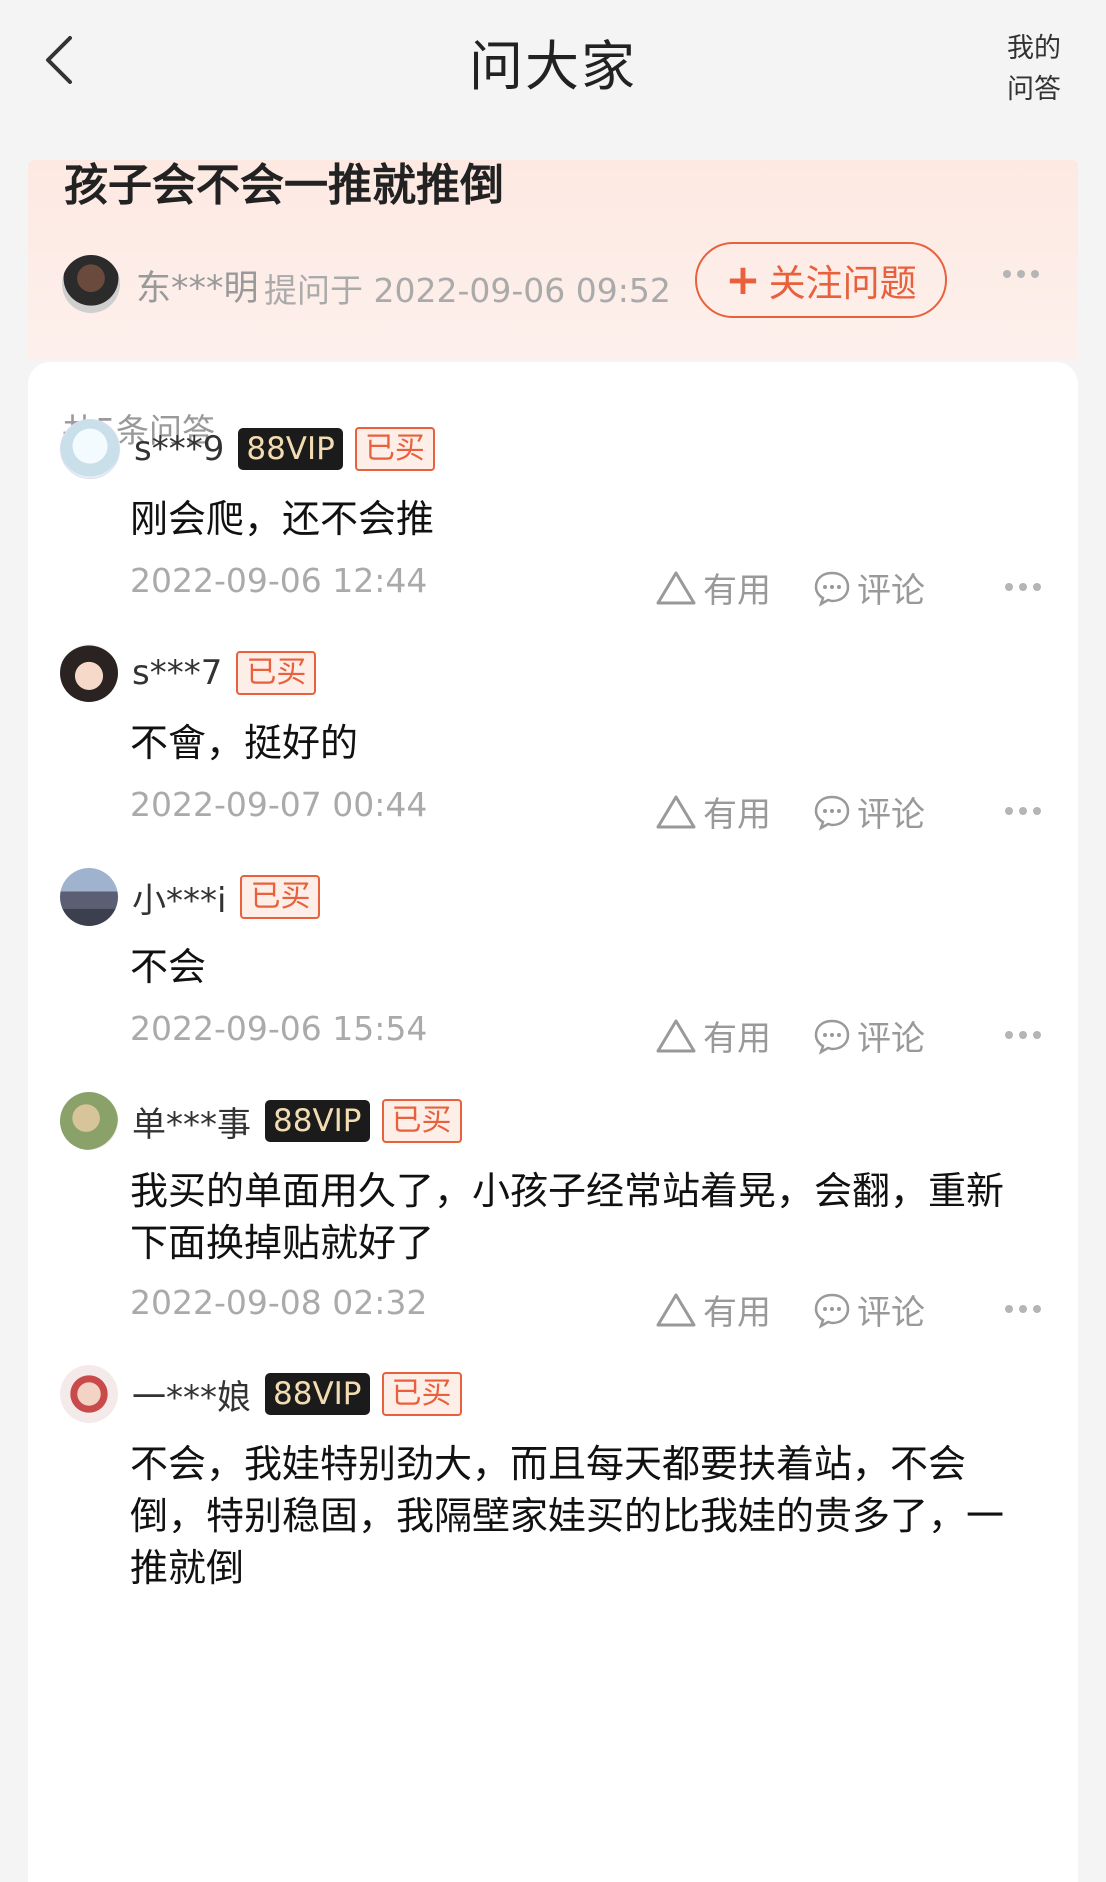 This screenshot has width=1106, height=1882. Describe the element at coordinates (191, 1397) in the screenshot. I see `answer-username: 一***娘` at that location.